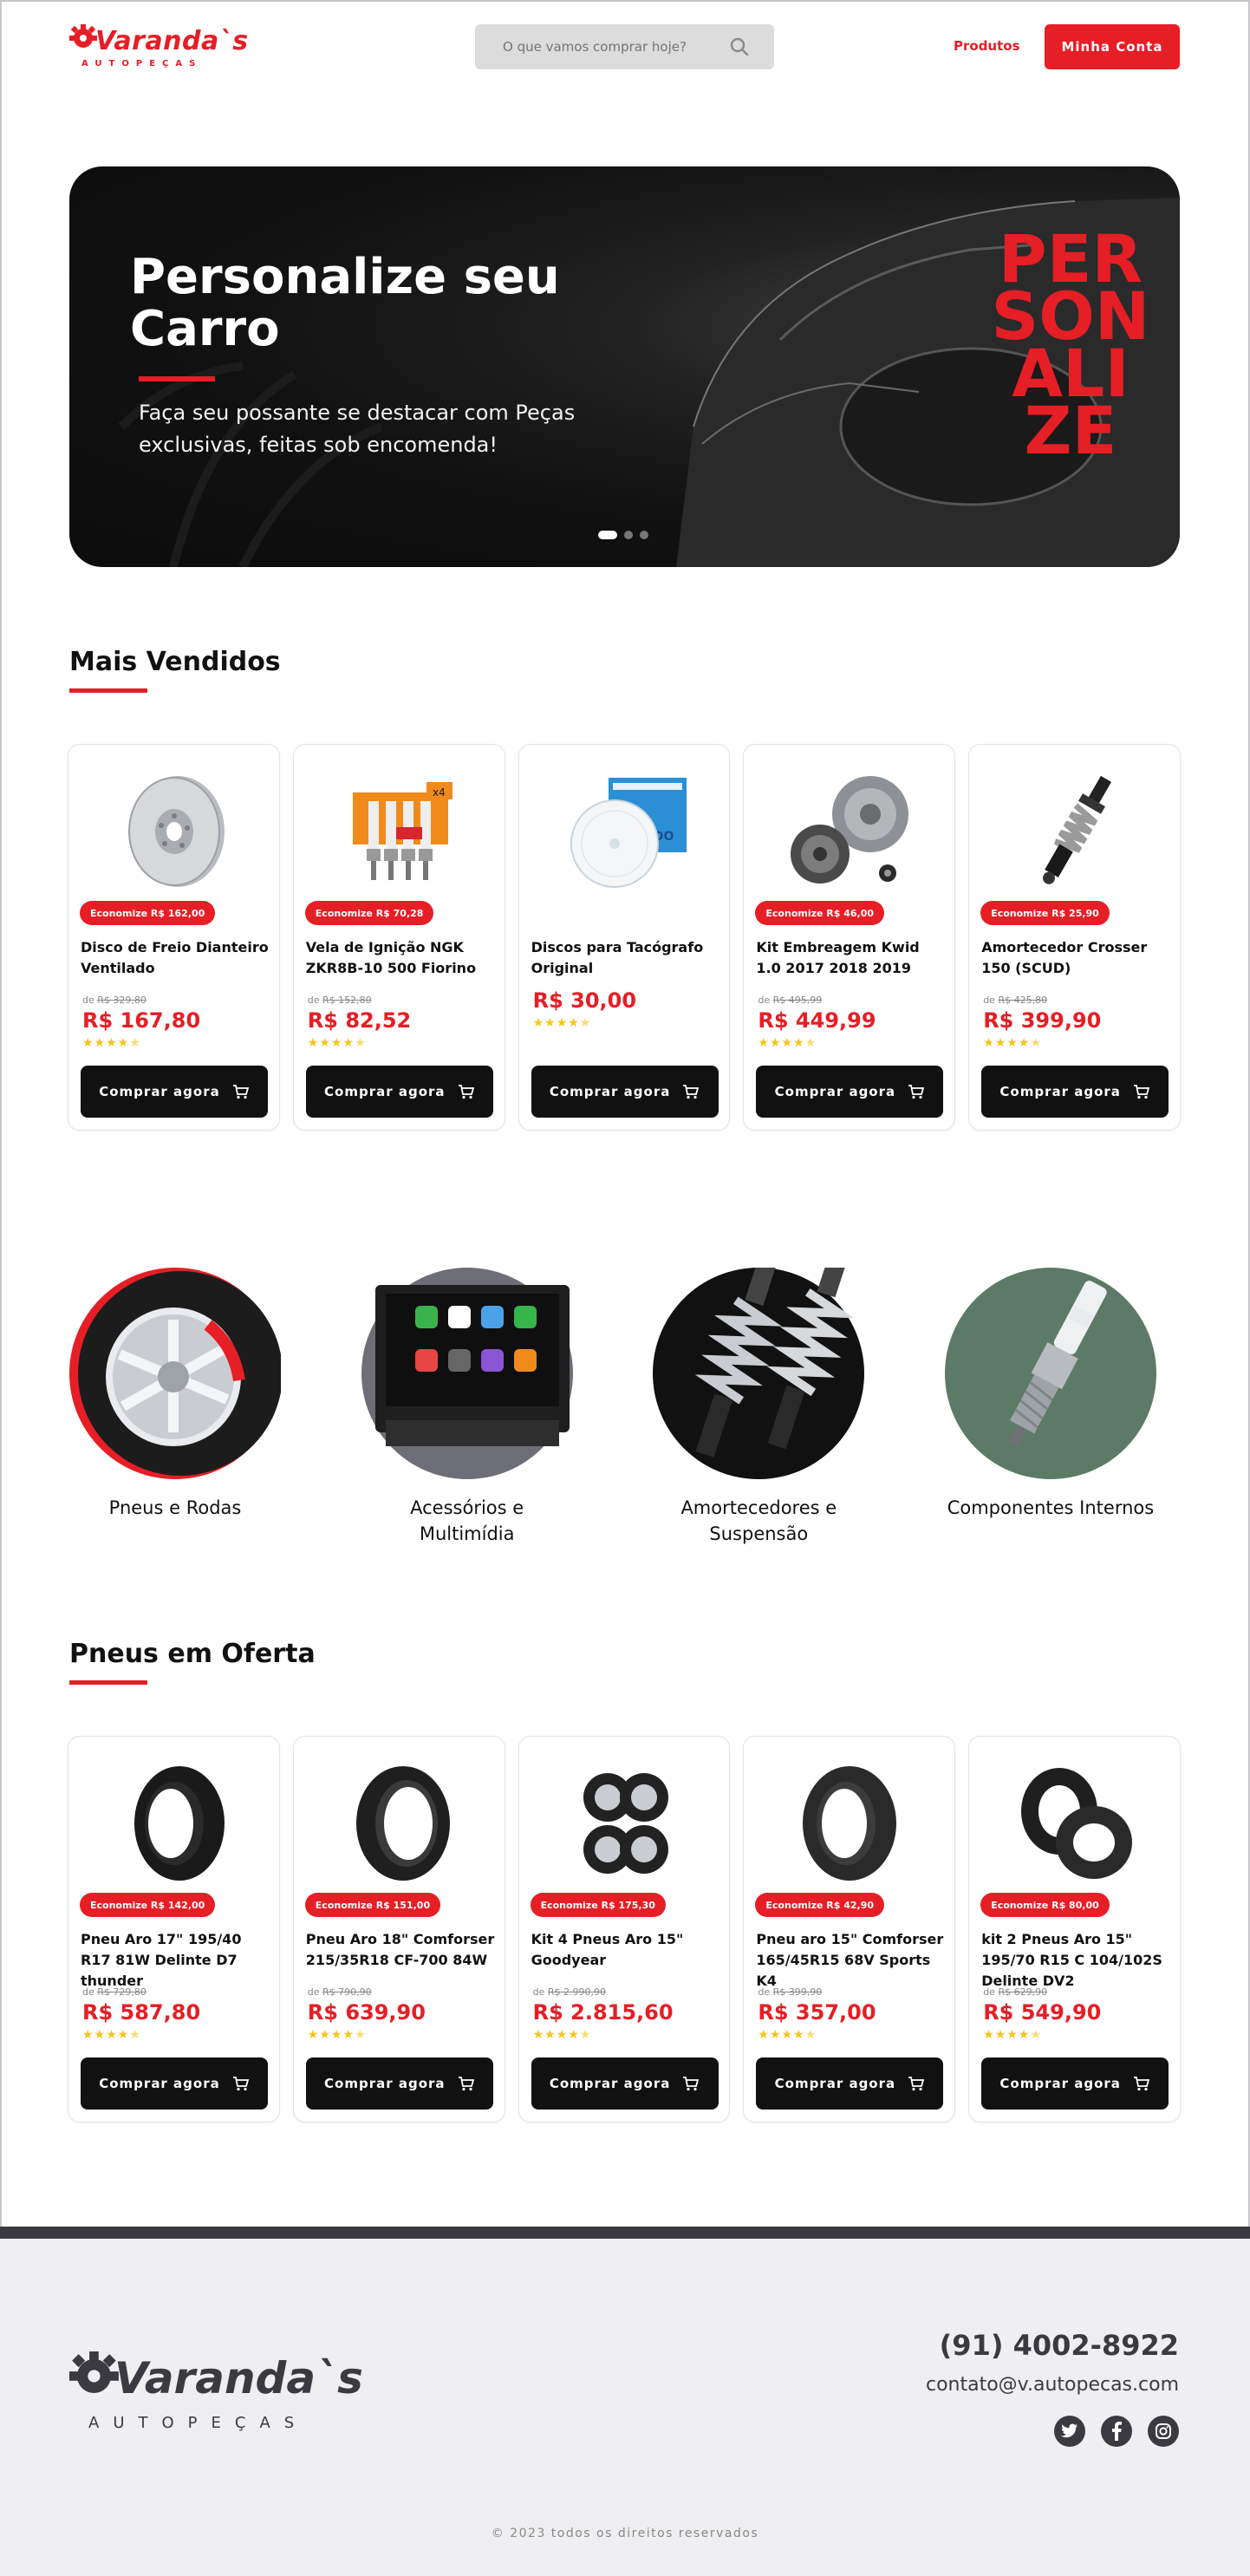 This screenshot has height=2576, width=1250. I want to click on footer-email: contato@v.autopecas.com, so click(1052, 2385).